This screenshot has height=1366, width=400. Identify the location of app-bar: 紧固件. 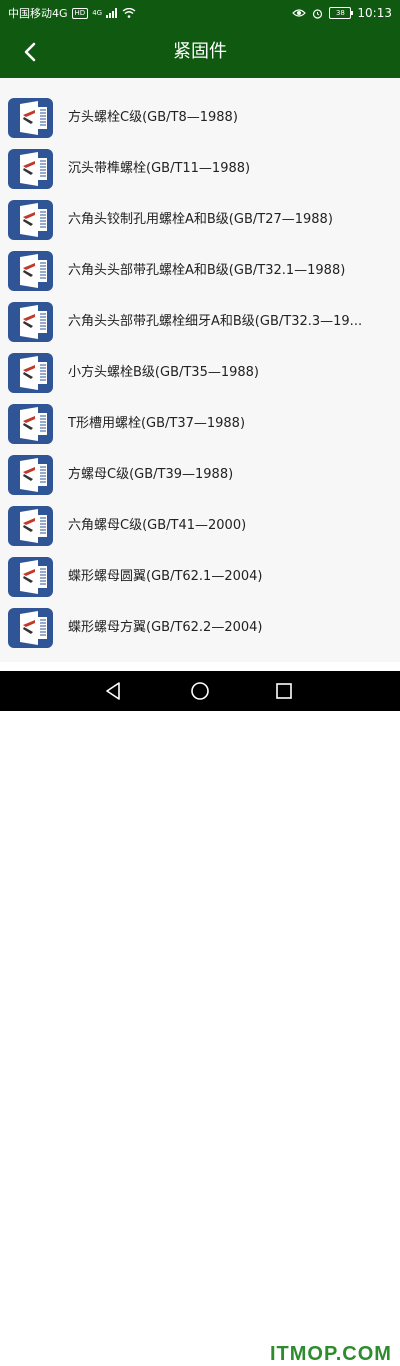
(200, 52).